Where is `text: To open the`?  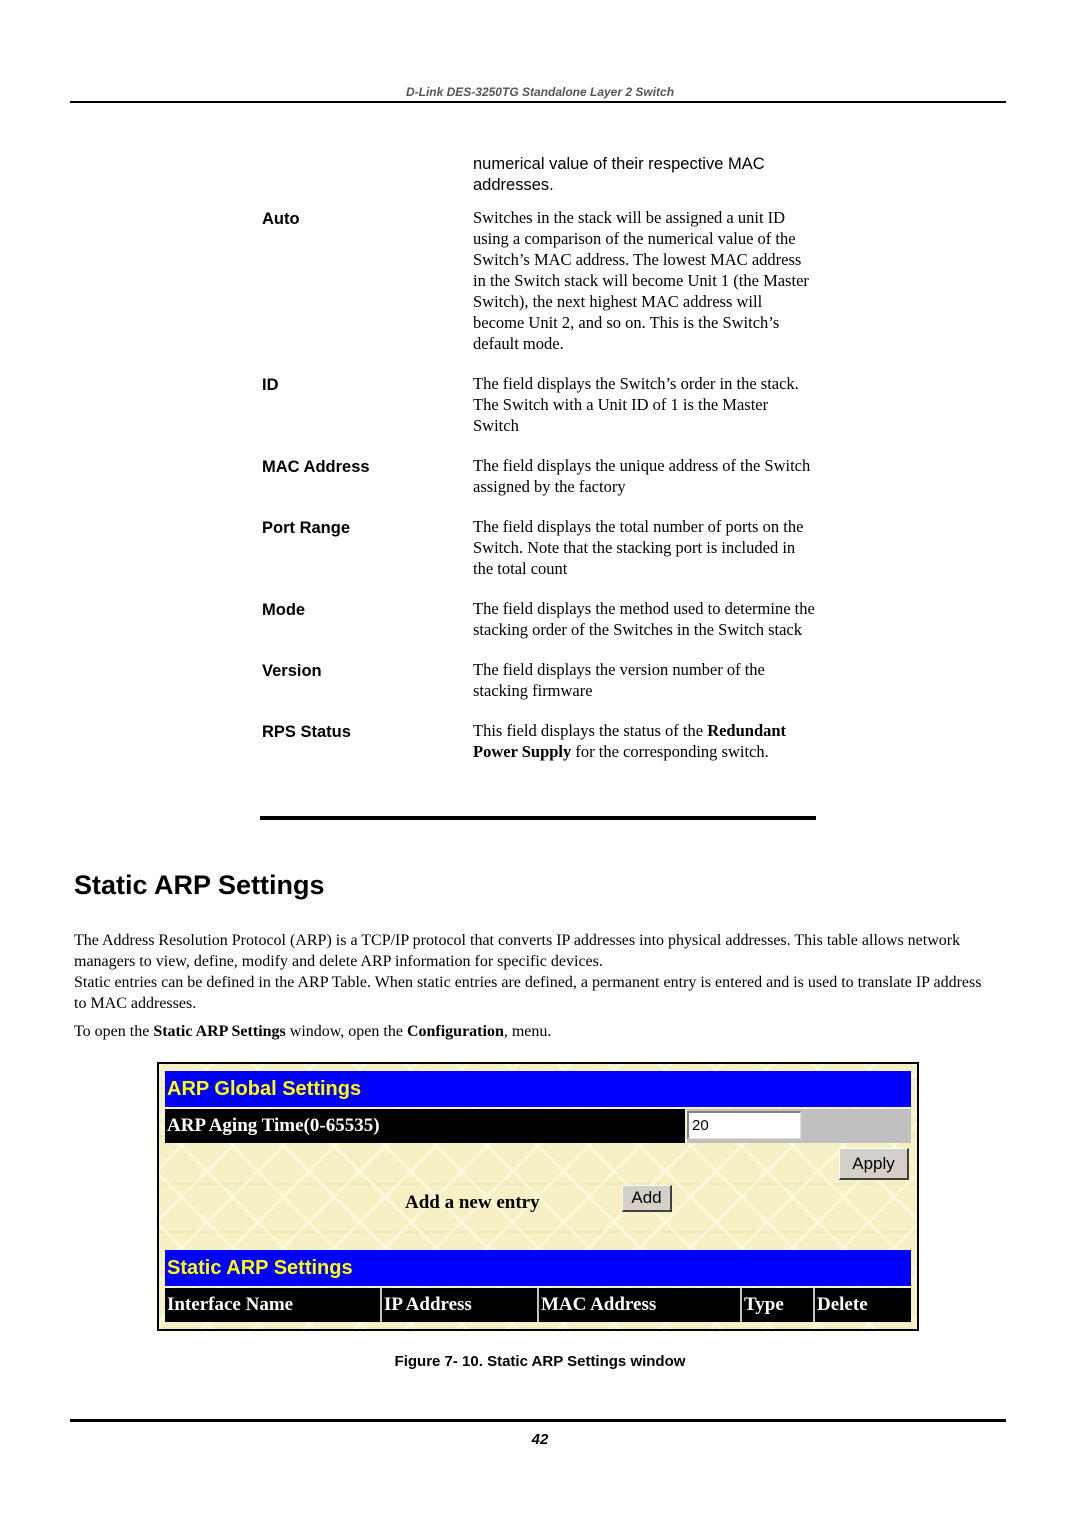 text: To open the is located at coordinates (114, 1031).